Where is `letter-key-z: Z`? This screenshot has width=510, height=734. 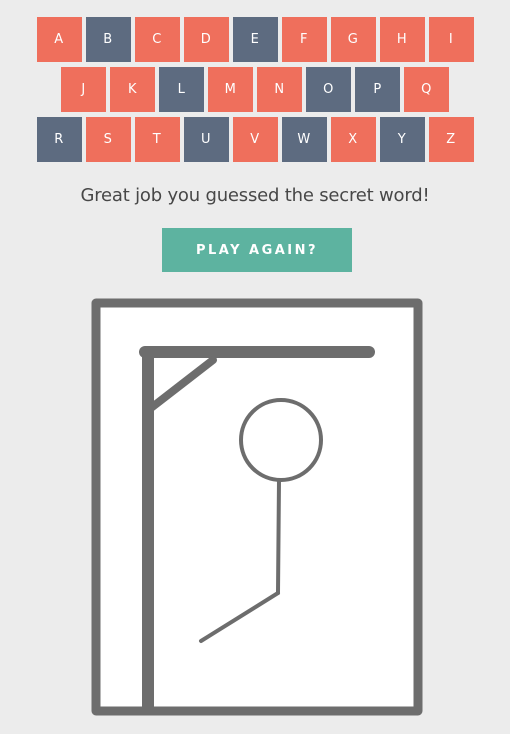
letter-key-z: Z is located at coordinates (451, 139).